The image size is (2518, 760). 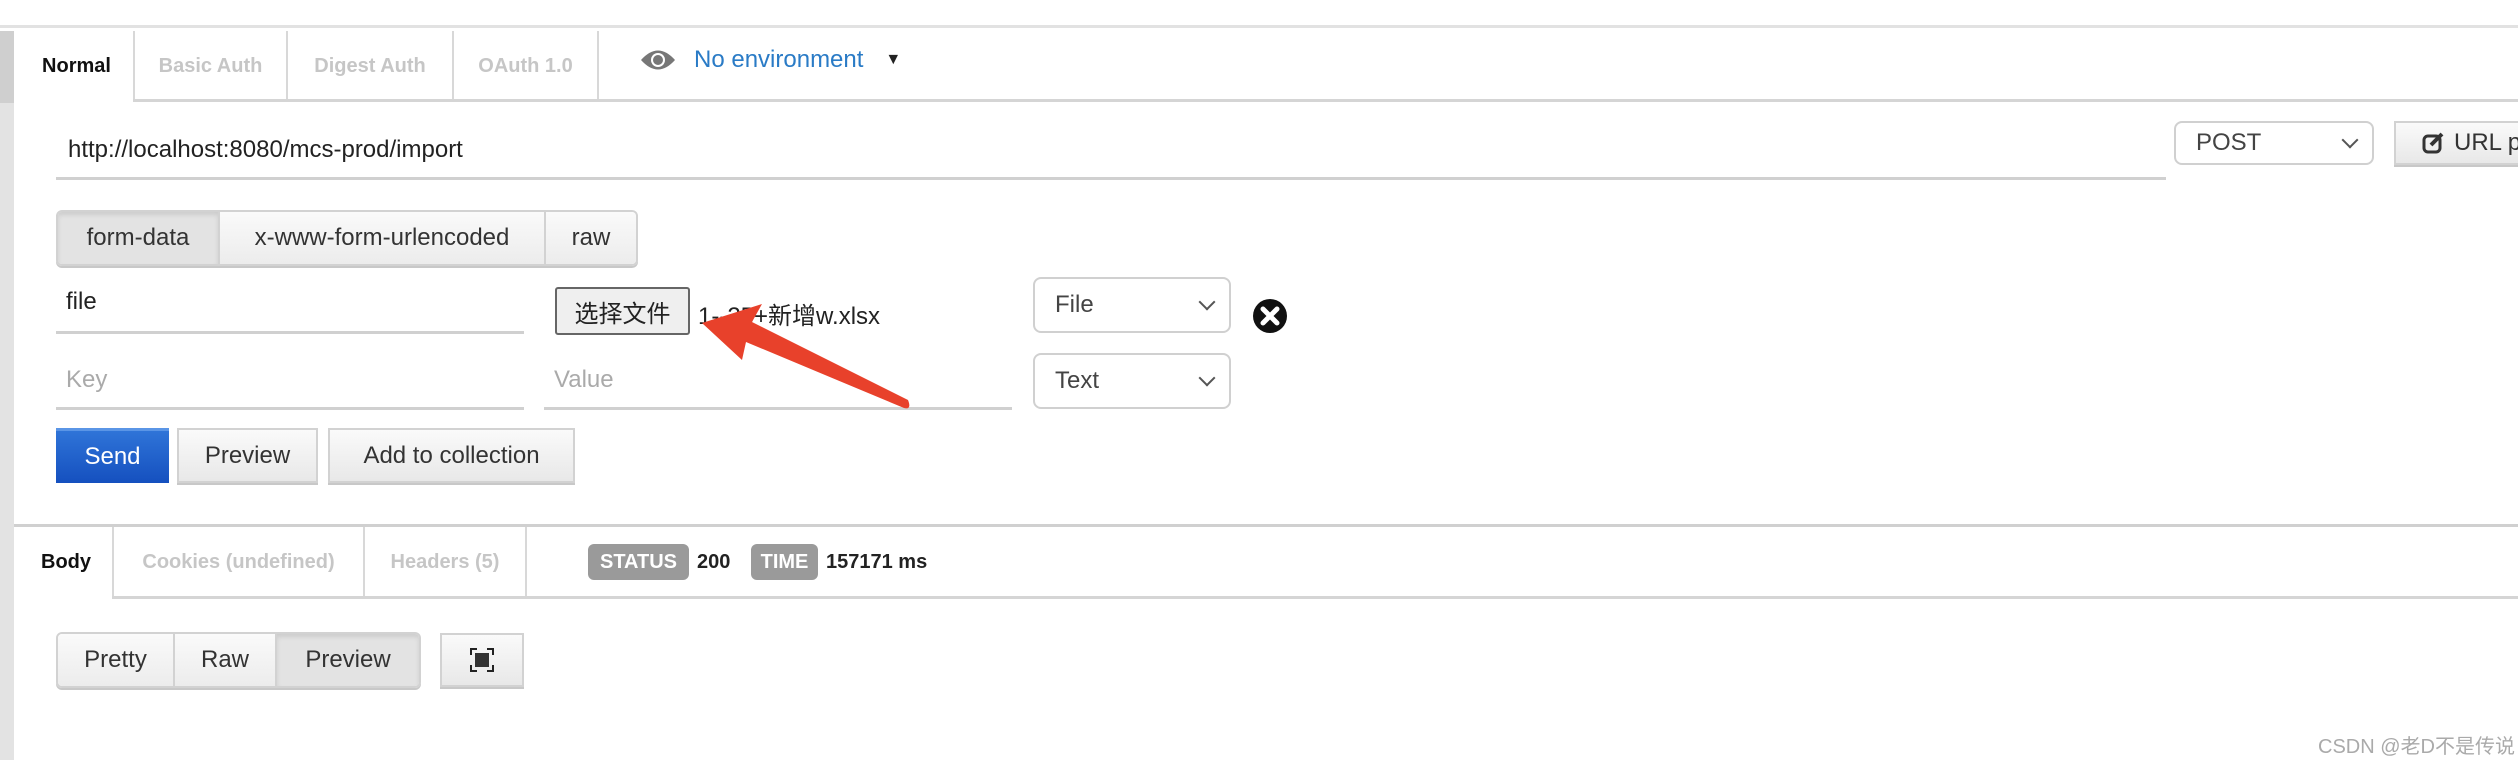 What do you see at coordinates (1315, 597) in the screenshot?
I see `response-tabs-divider` at bounding box center [1315, 597].